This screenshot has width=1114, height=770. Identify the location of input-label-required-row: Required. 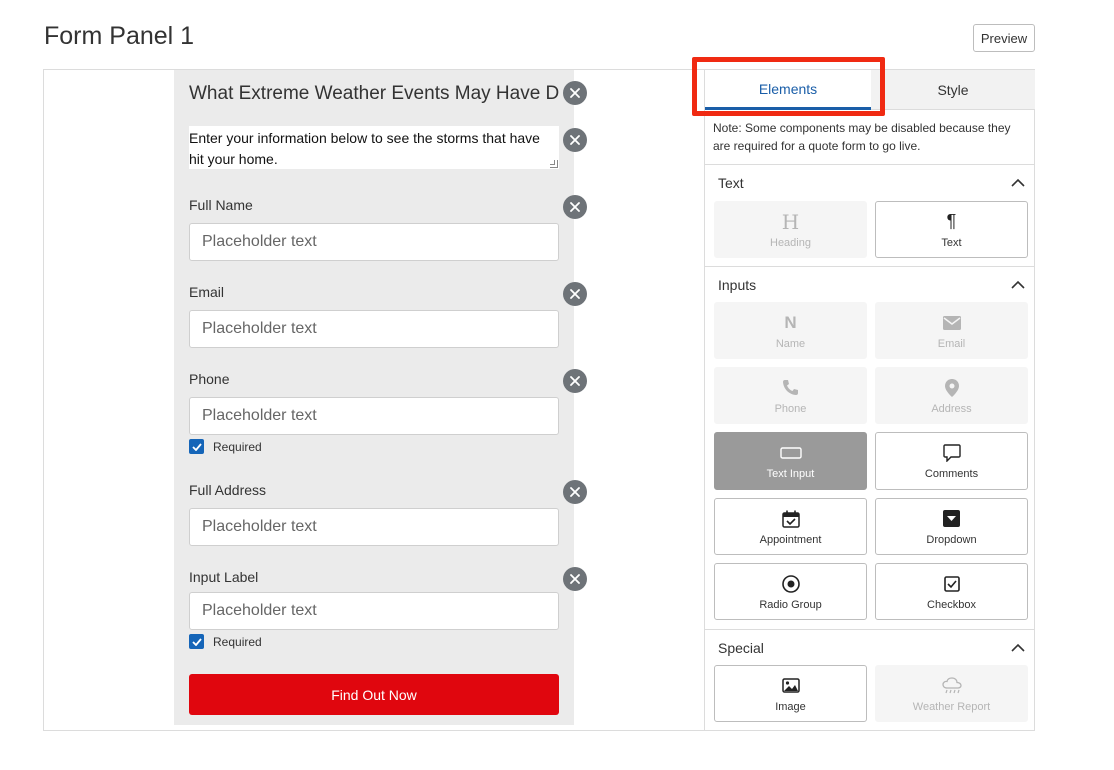
(225, 641).